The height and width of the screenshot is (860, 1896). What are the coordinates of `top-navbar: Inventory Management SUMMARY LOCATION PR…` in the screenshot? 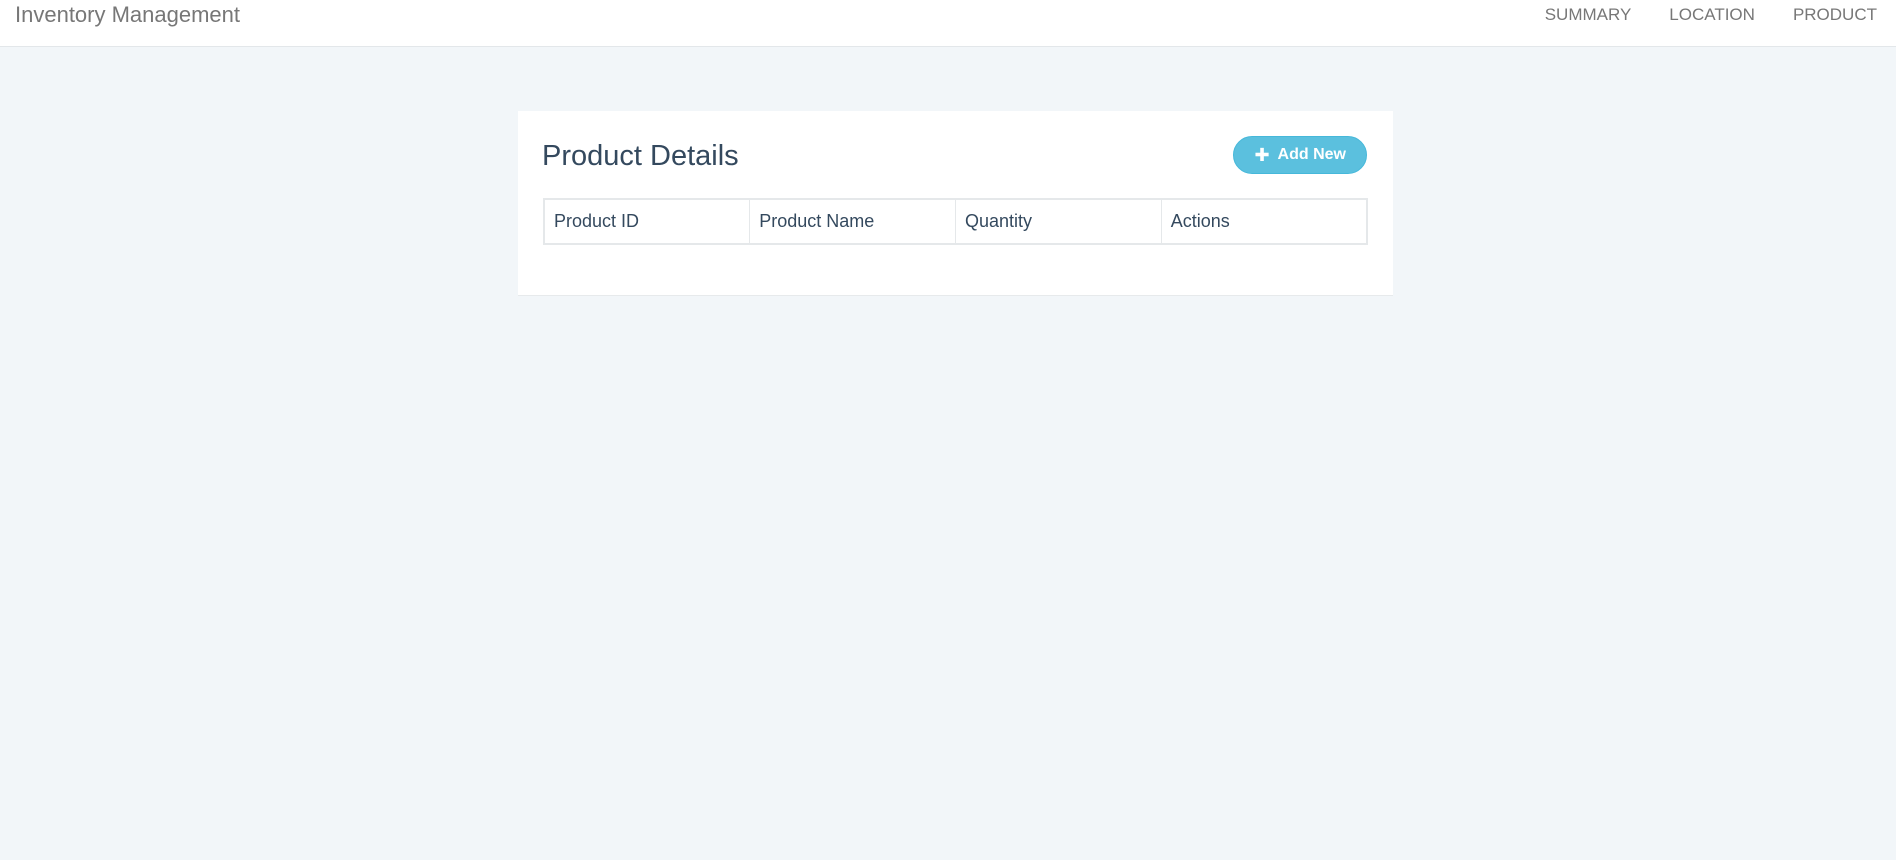 It's located at (948, 23).